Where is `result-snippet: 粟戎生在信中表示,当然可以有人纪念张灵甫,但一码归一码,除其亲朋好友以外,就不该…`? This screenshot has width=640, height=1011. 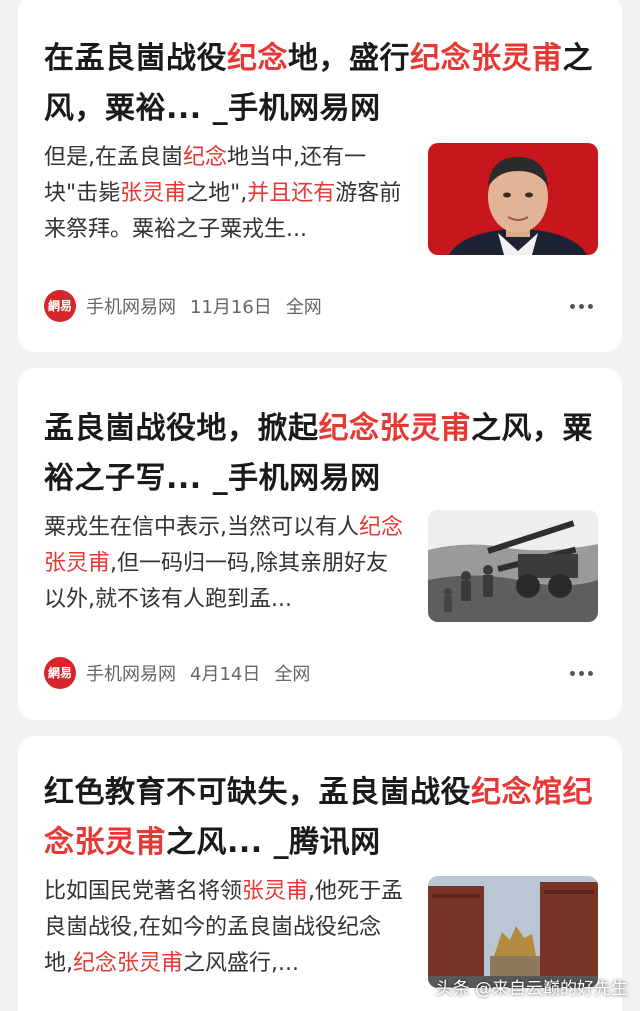 result-snippet: 粟戎生在信中表示,当然可以有人纪念张灵甫,但一码归一码,除其亲朋好友以外,就不该… is located at coordinates (226, 564).